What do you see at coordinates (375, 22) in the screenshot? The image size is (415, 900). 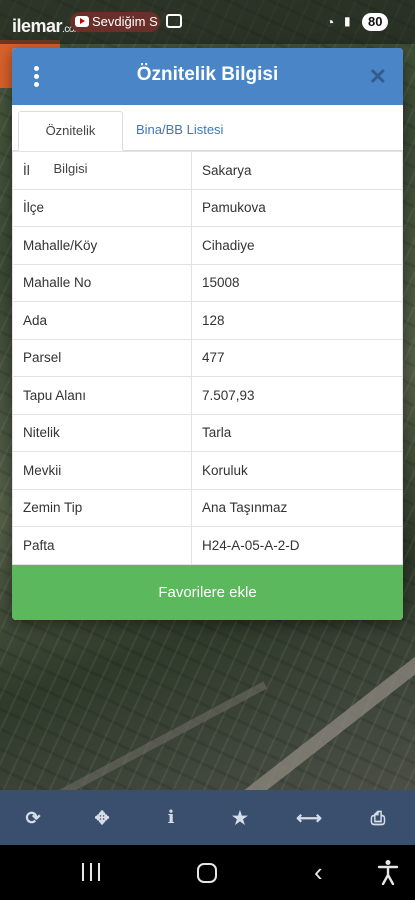 I see `battery-indicator: 80` at bounding box center [375, 22].